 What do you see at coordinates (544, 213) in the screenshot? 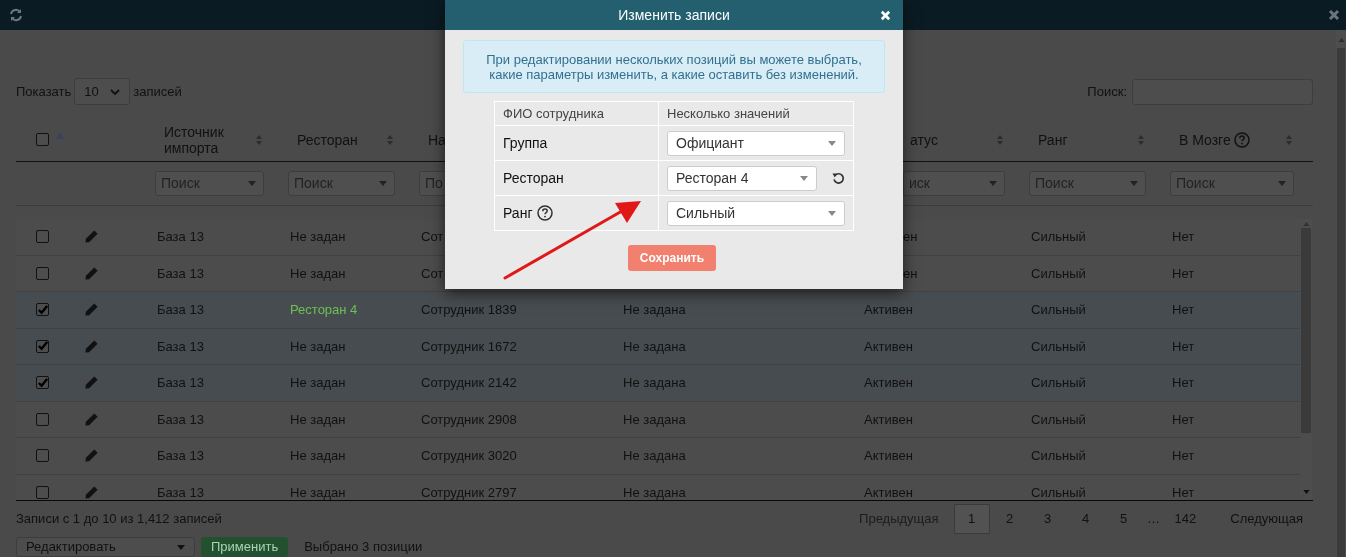
I see `help-icon` at bounding box center [544, 213].